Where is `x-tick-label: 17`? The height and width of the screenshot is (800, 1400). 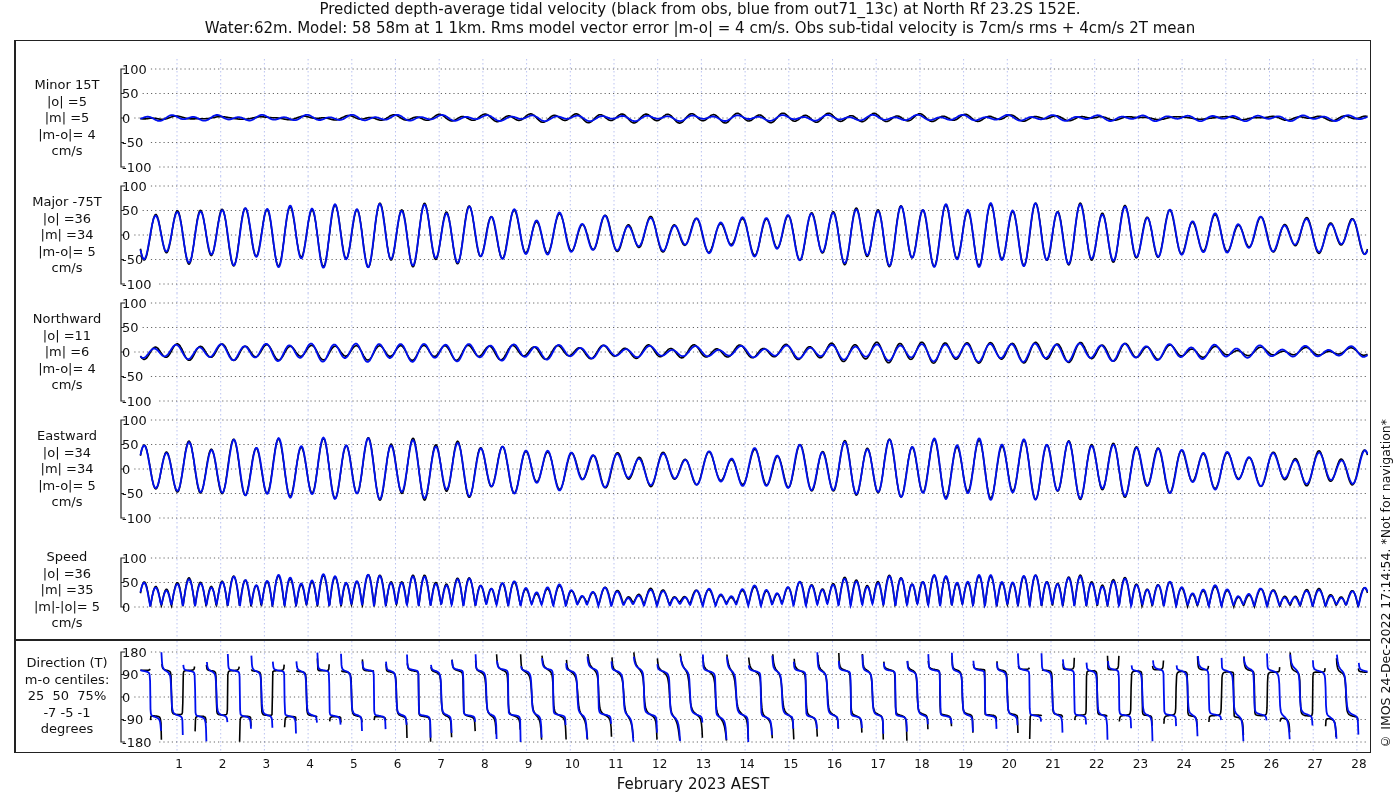 x-tick-label: 17 is located at coordinates (878, 764).